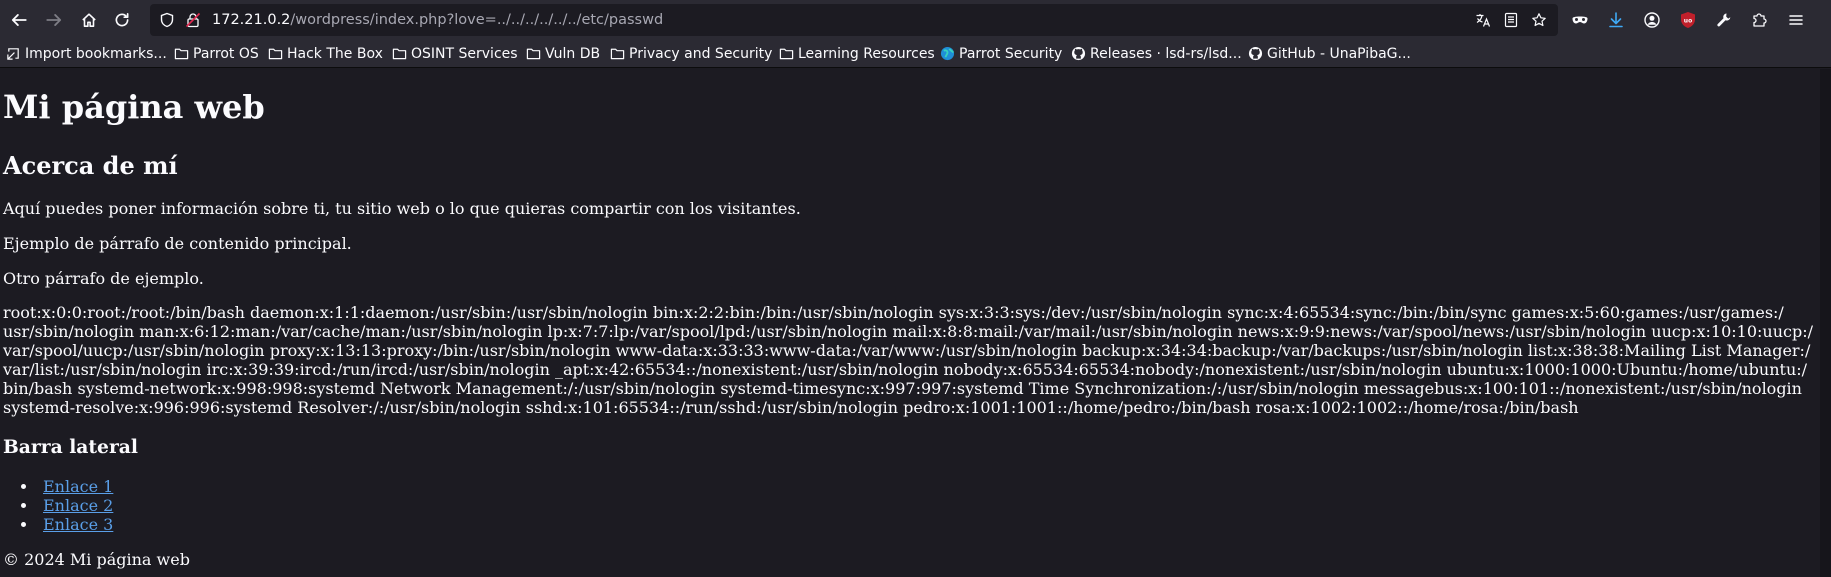 This screenshot has height=577, width=1831. I want to click on reload-icon, so click(122, 19).